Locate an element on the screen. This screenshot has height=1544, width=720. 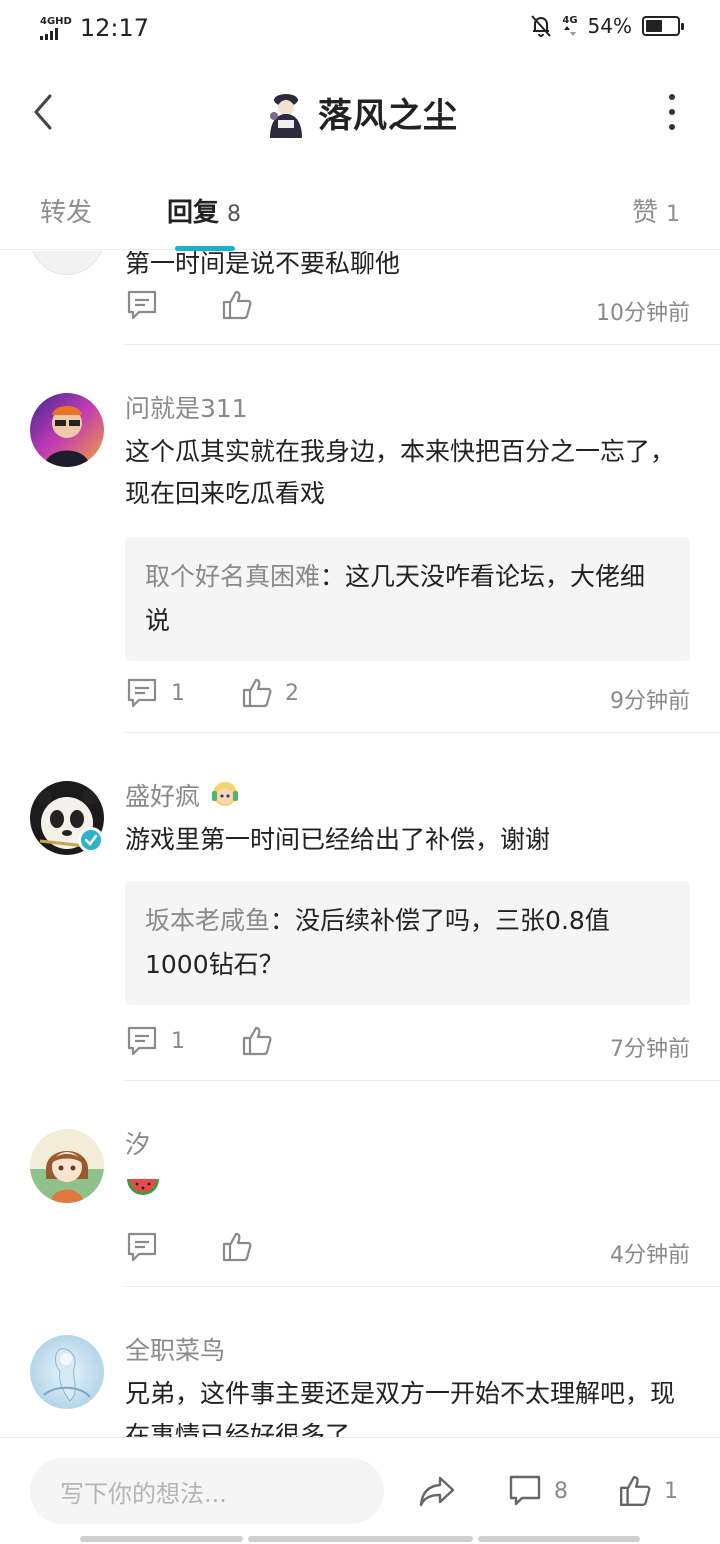
more-options-button is located at coordinates (672, 112).